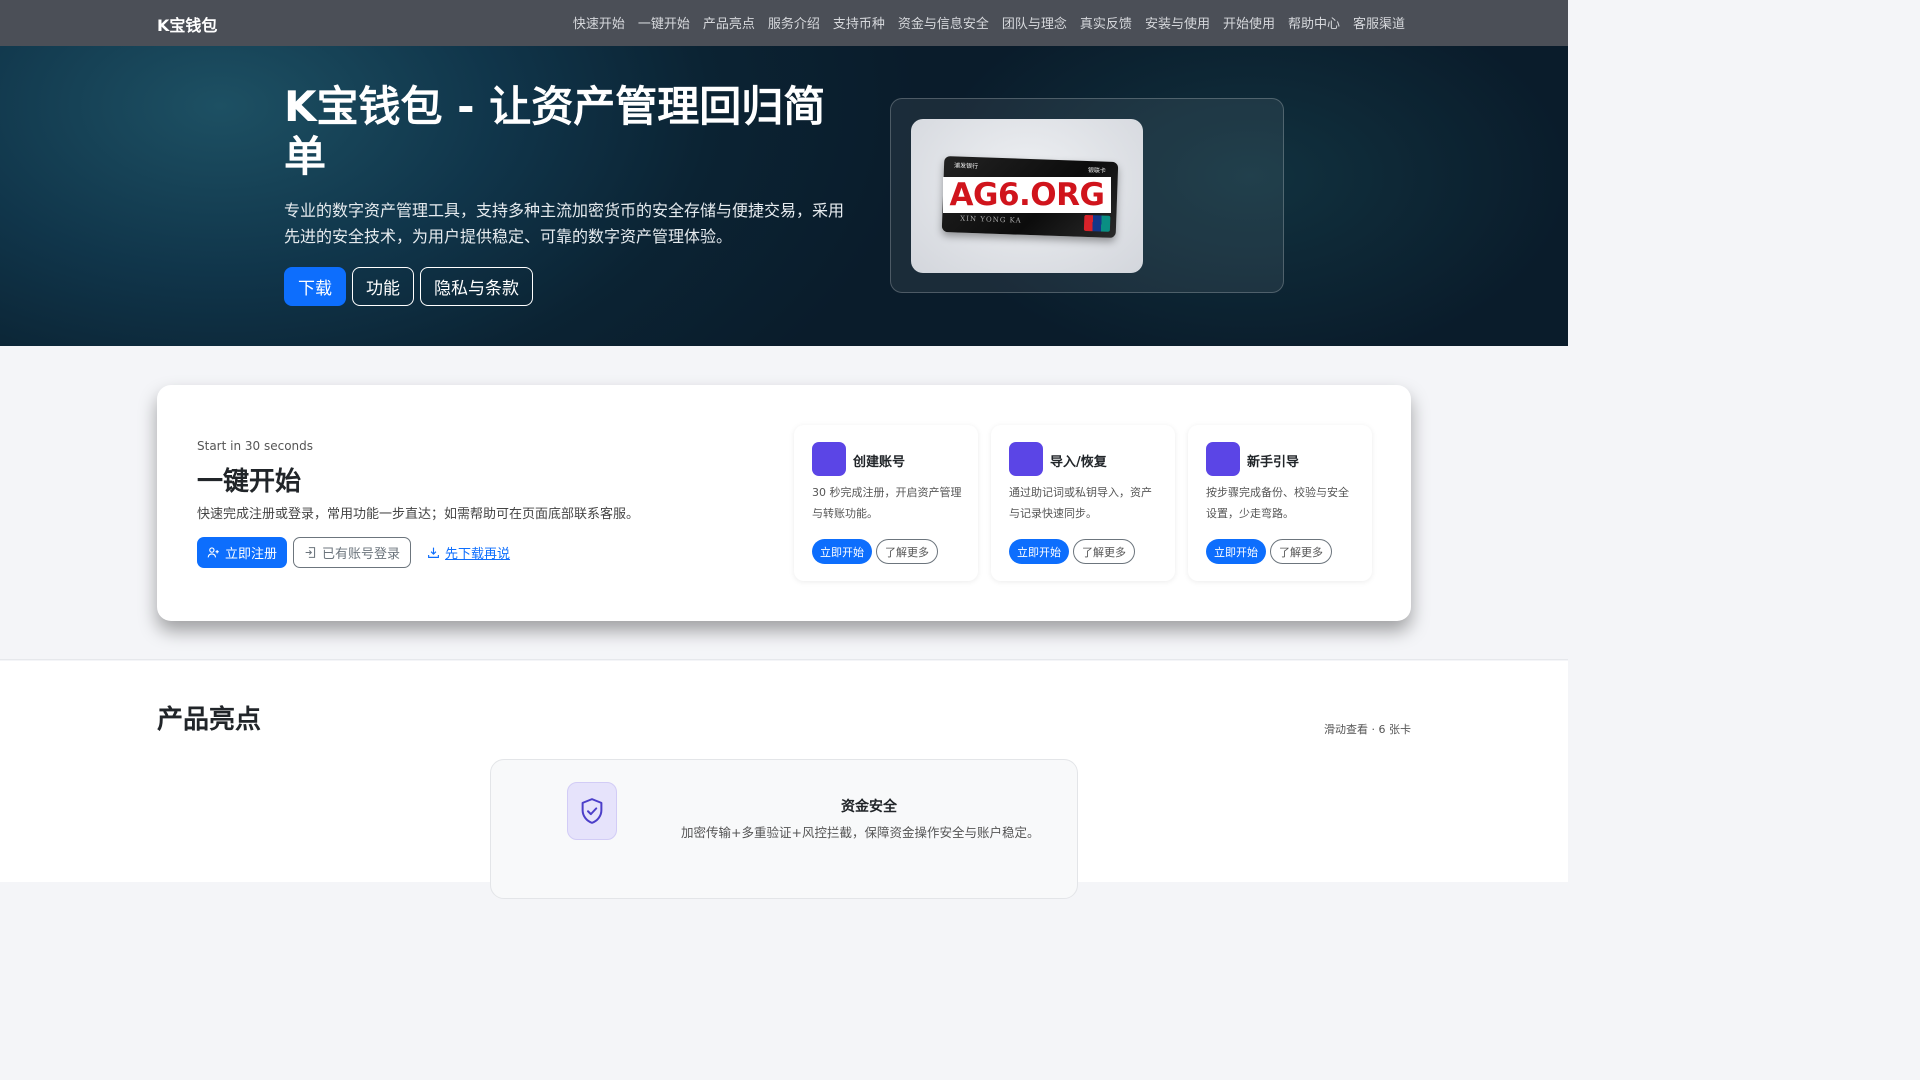 The height and width of the screenshot is (1080, 1920). I want to click on nav-link-security: 资金与信息安全, so click(943, 22).